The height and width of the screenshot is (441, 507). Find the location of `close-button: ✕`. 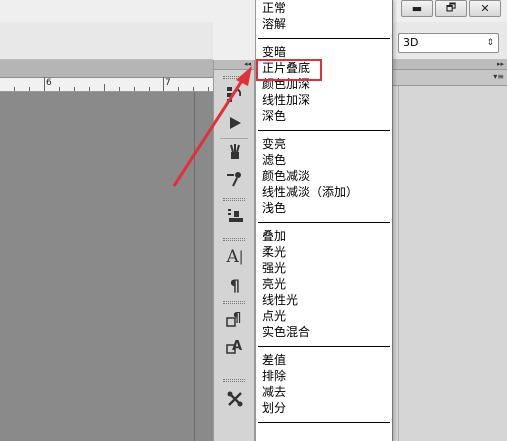

close-button: ✕ is located at coordinates (485, 8).